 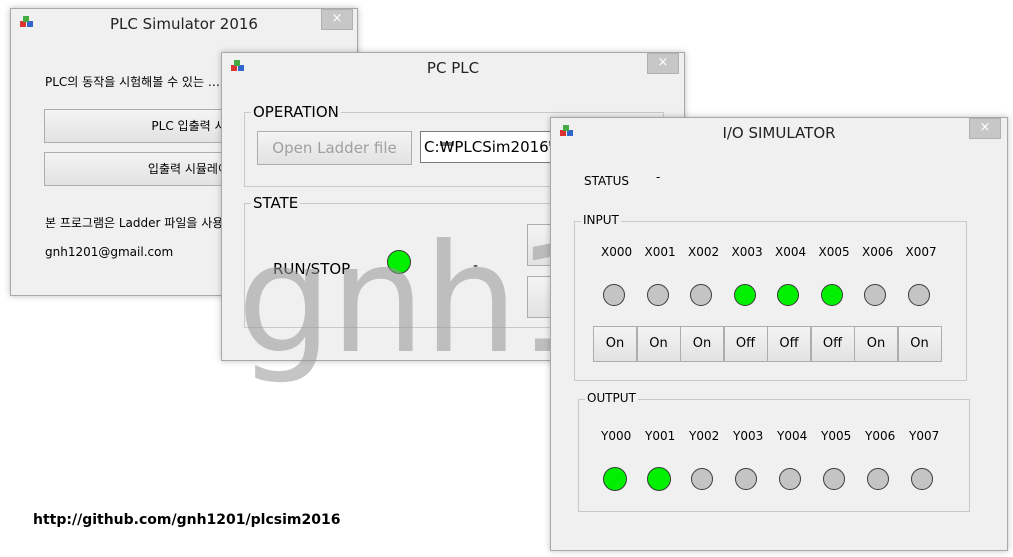 I want to click on open-ladder-file-button: Open Ladder file, so click(x=334, y=148).